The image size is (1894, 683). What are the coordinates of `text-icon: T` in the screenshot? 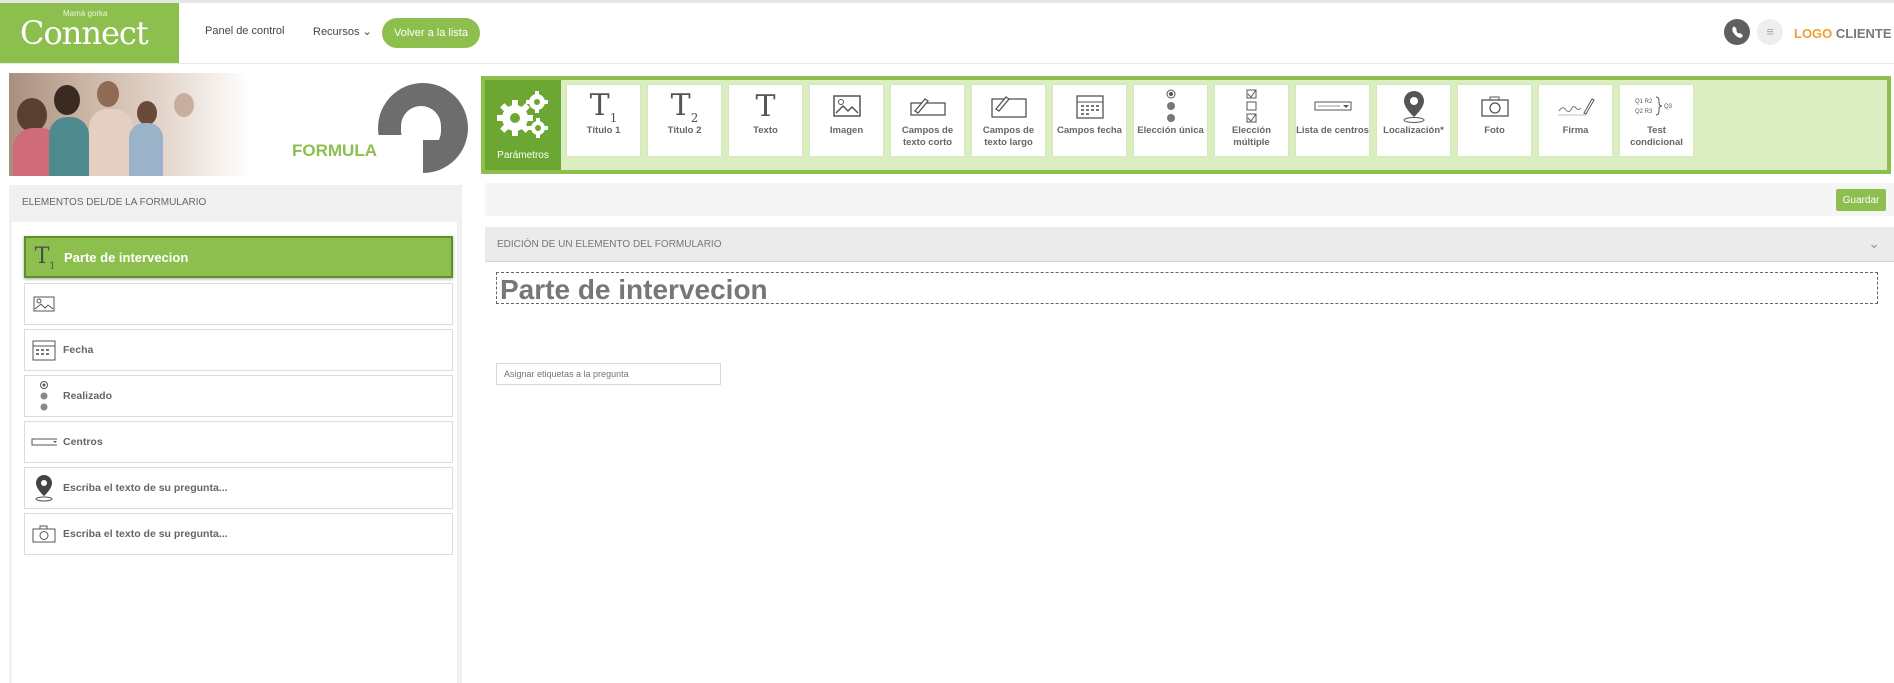 It's located at (765, 106).